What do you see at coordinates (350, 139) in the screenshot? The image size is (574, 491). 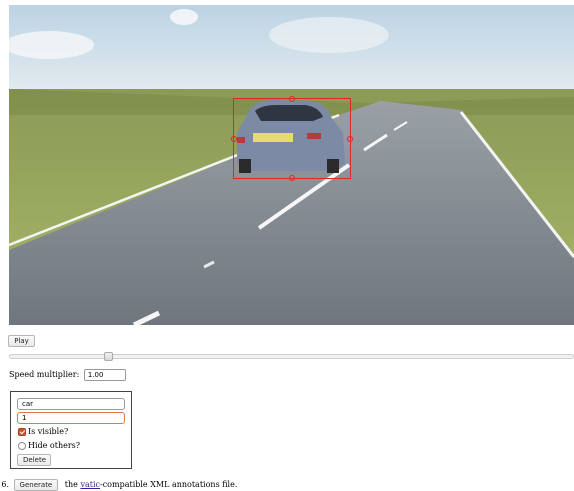 I see `box-handle-right` at bounding box center [350, 139].